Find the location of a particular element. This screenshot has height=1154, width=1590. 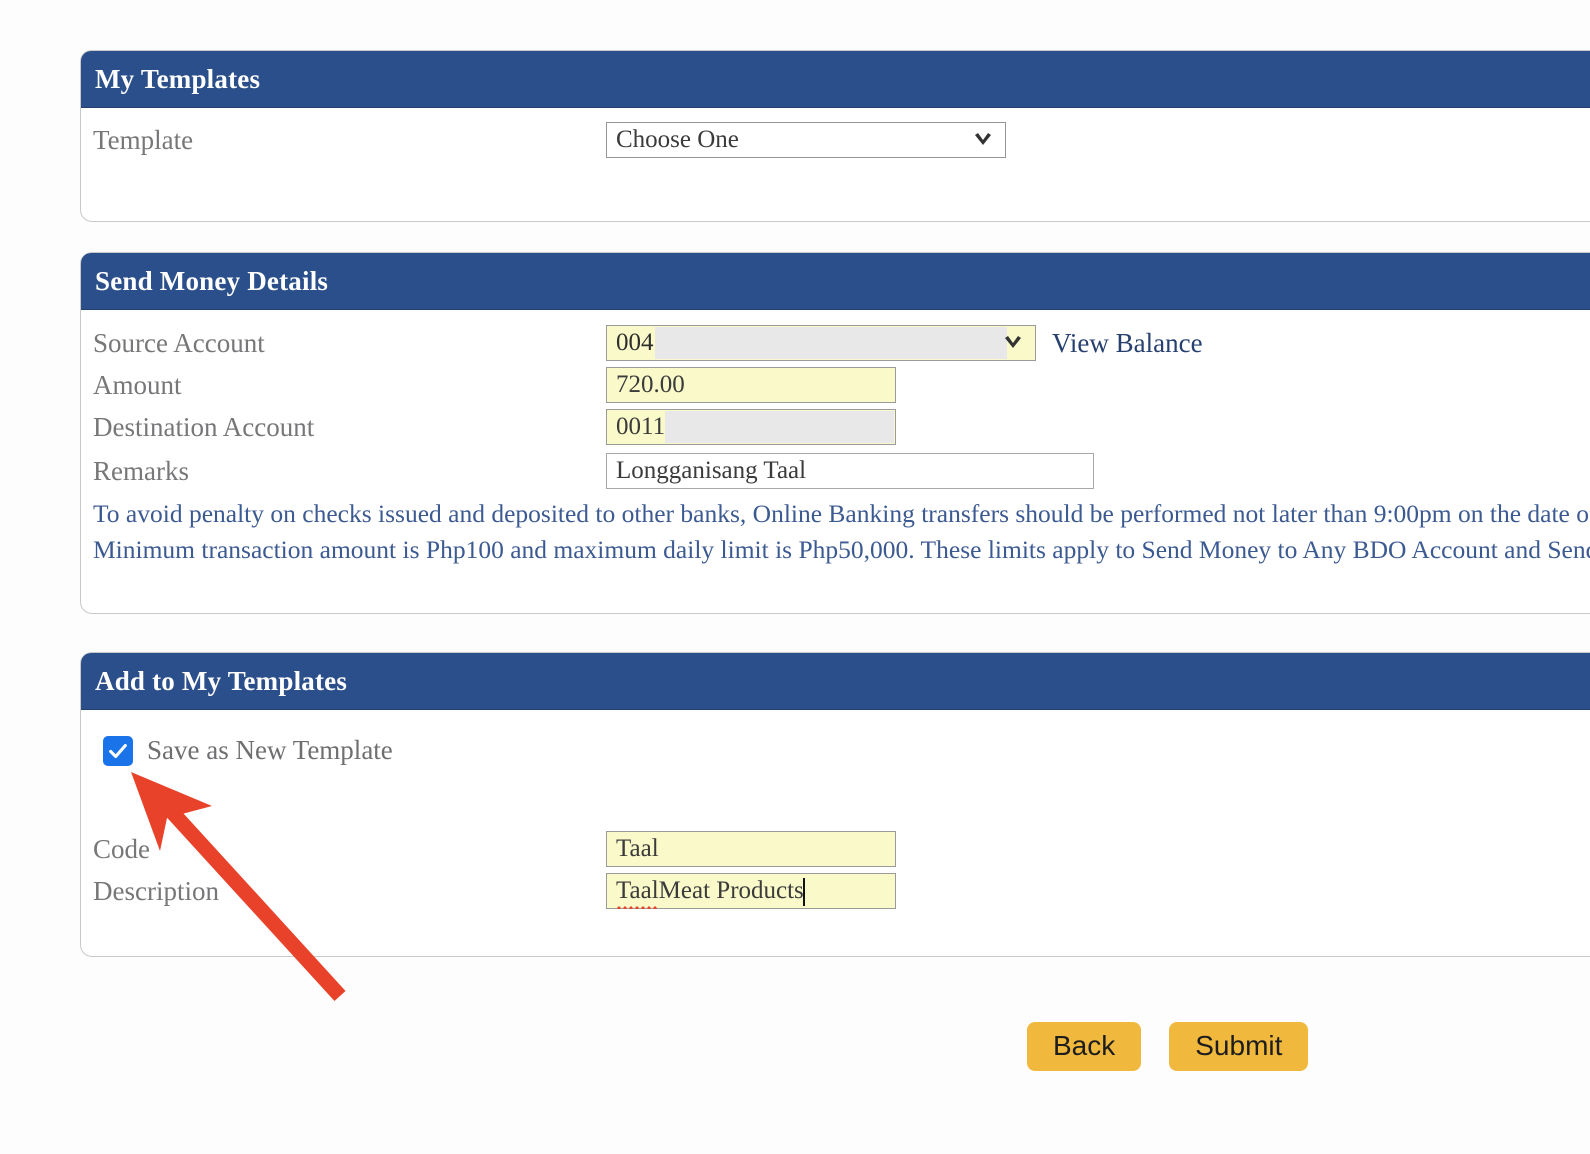

code-value: Taal is located at coordinates (637, 848).